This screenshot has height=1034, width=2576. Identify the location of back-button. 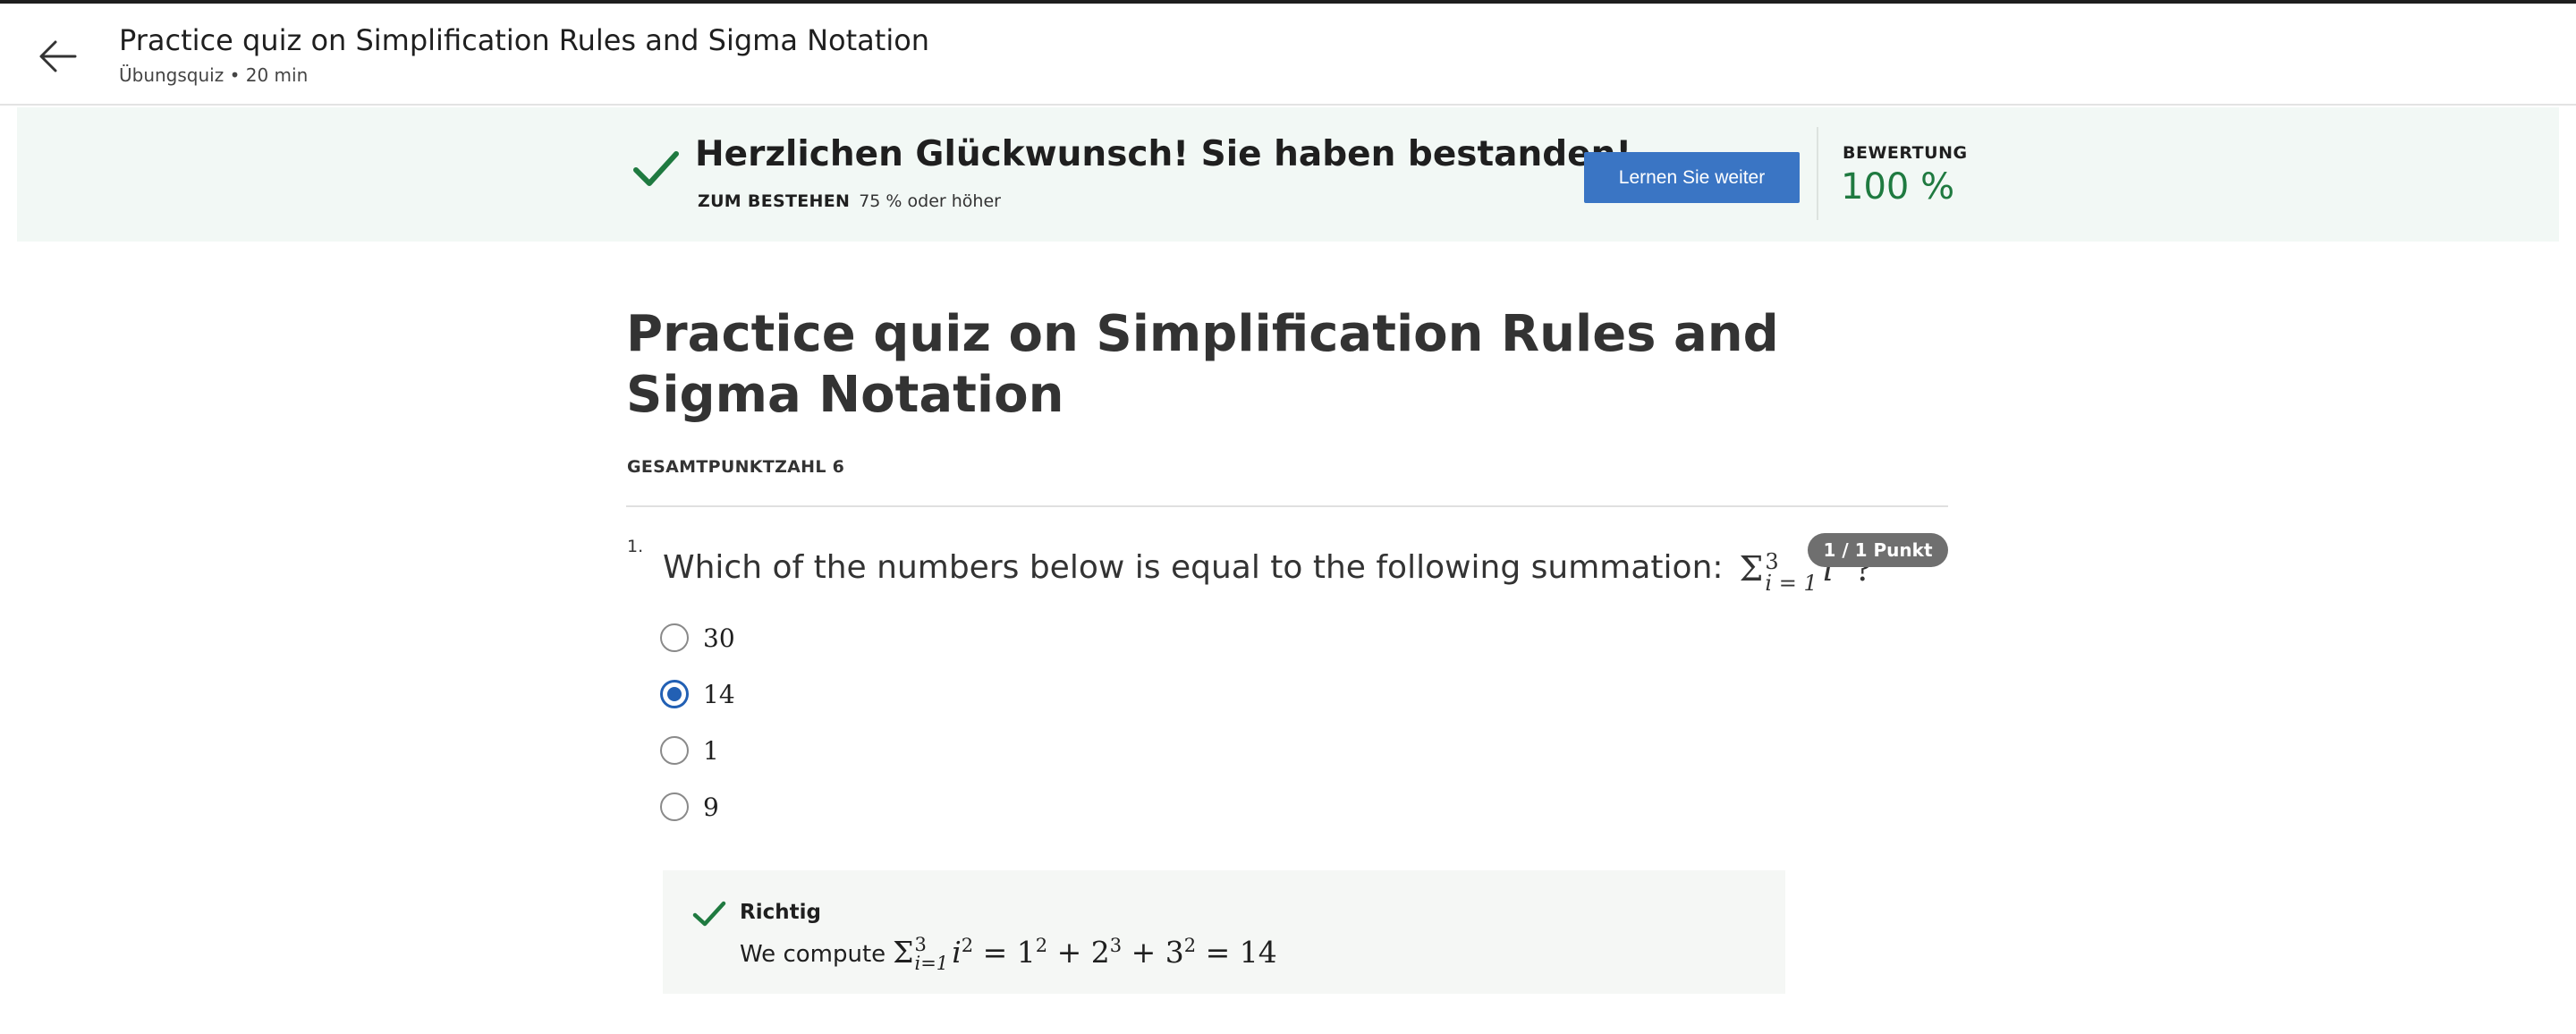
(58, 57).